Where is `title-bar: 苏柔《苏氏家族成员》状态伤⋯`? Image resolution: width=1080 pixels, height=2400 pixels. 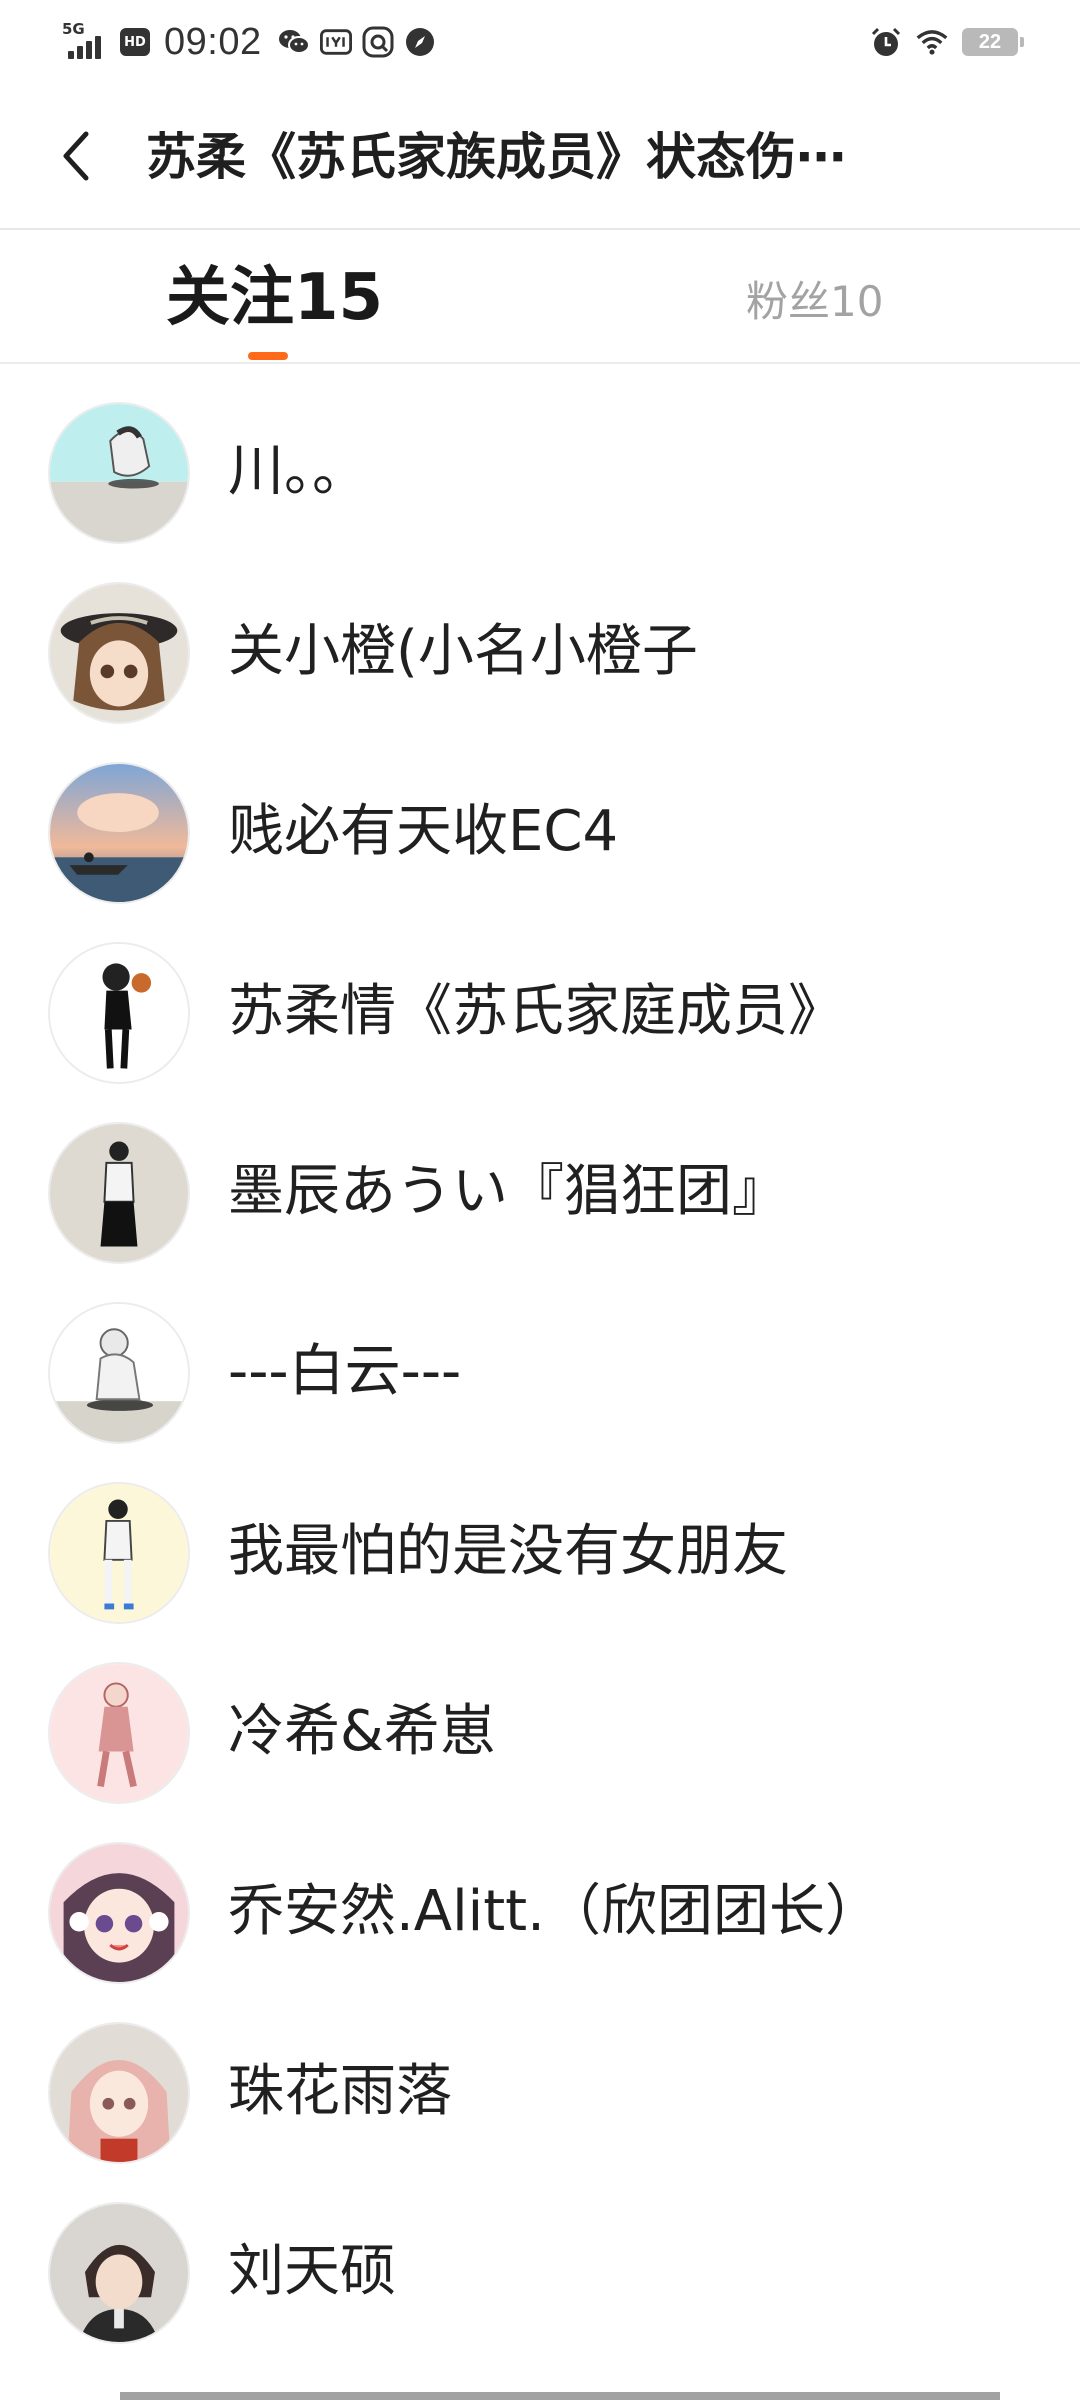 title-bar: 苏柔《苏氏家族成员》状态伤⋯ is located at coordinates (540, 157).